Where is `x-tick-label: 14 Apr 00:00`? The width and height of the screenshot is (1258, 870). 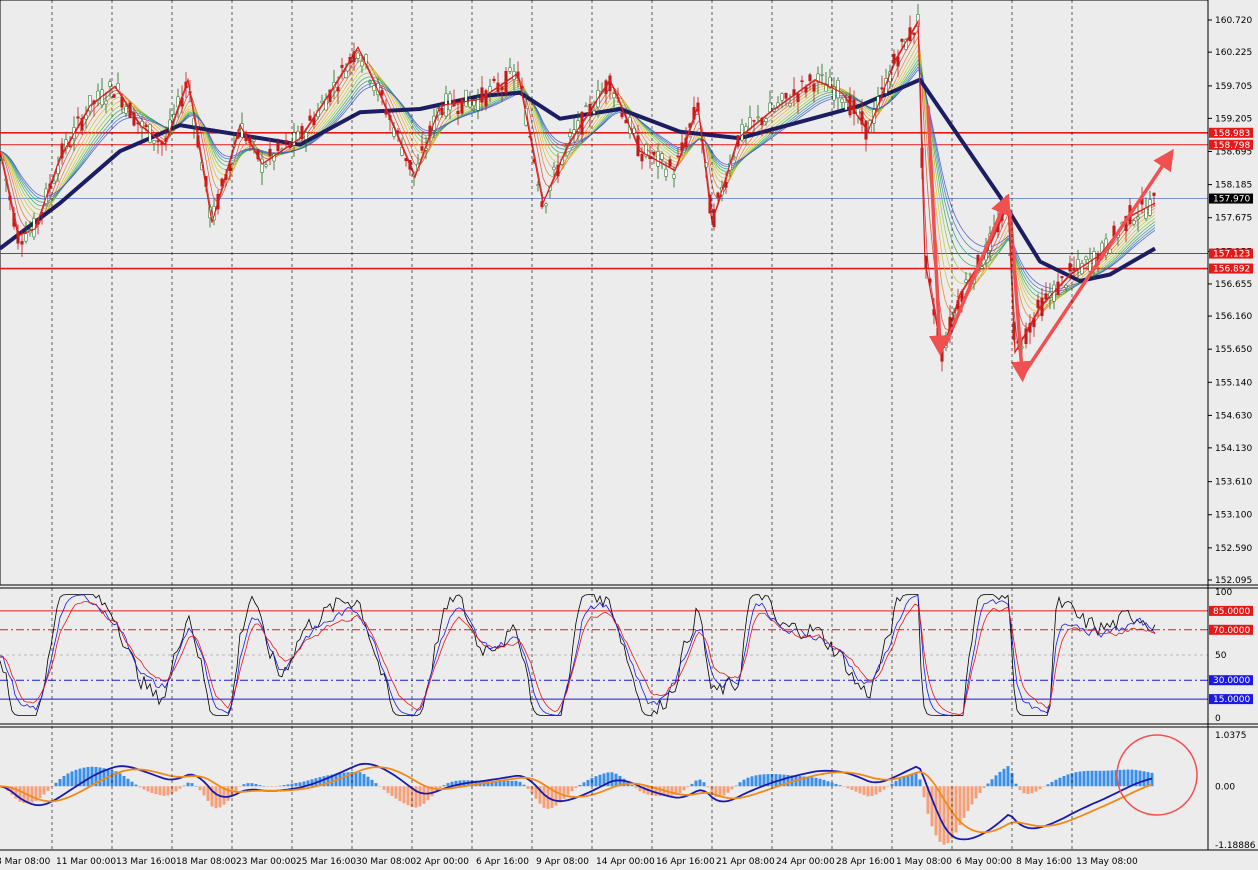 x-tick-label: 14 Apr 00:00 is located at coordinates (625, 862).